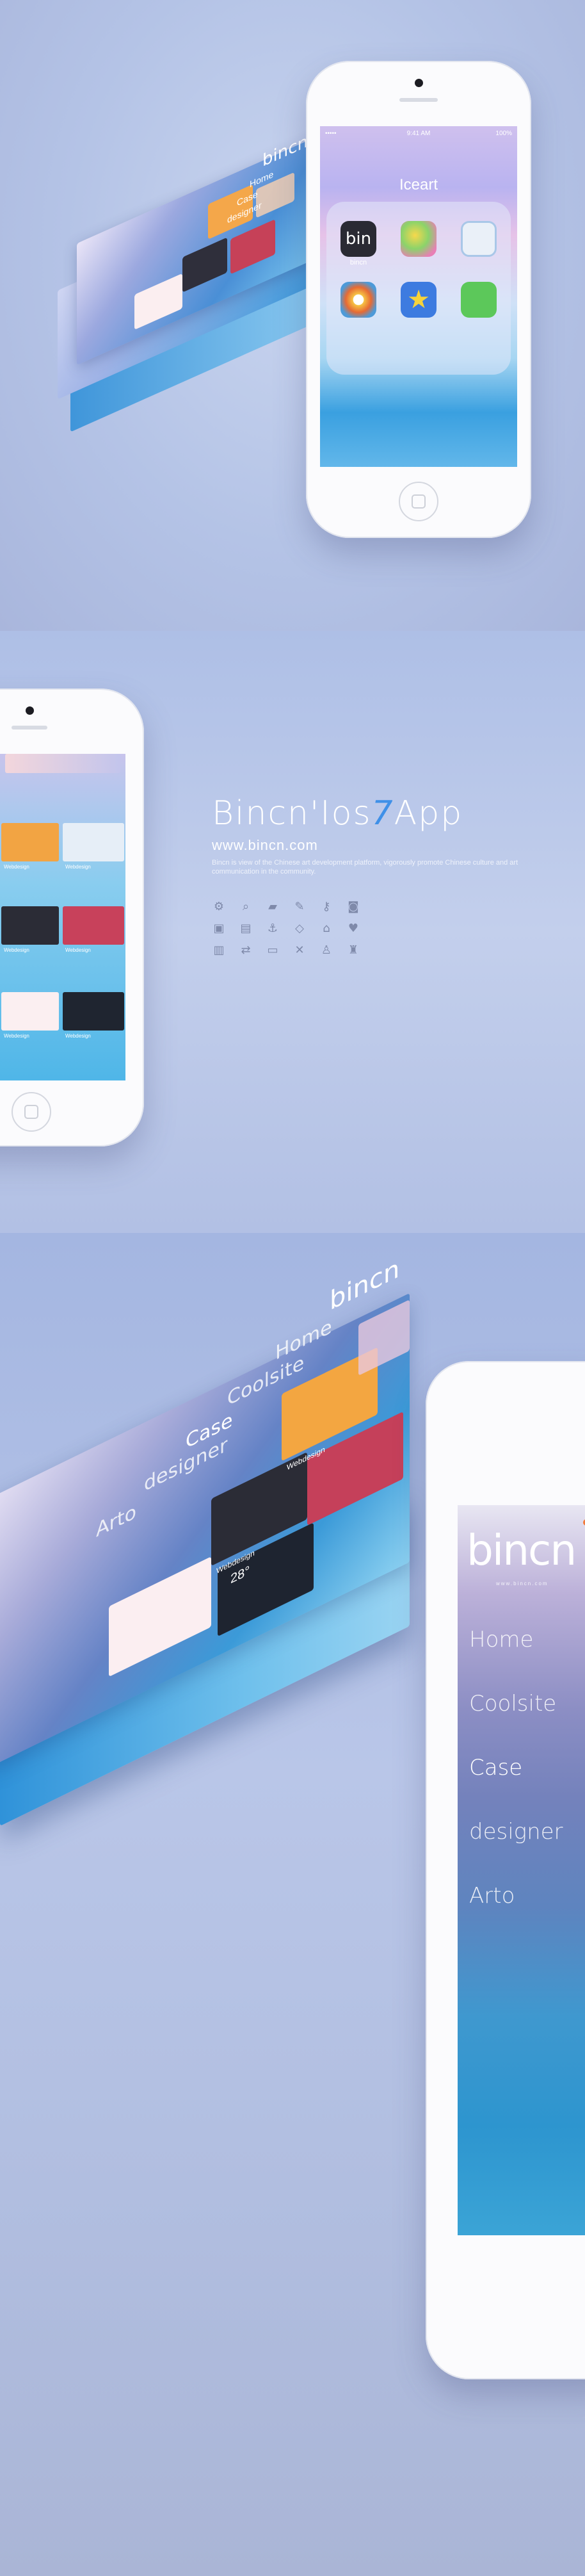 Image resolution: width=585 pixels, height=2576 pixels. I want to click on brand-title-main: Bincn'Ios, so click(292, 813).